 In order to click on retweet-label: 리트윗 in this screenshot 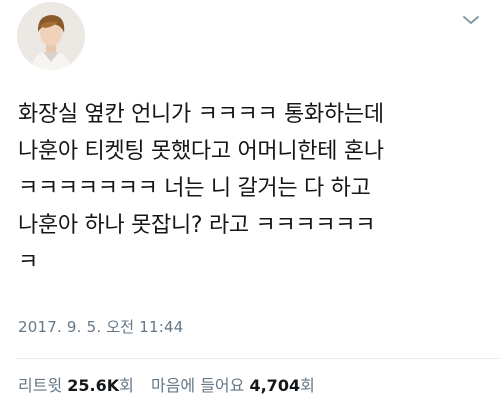, I will do `click(40, 385)`.